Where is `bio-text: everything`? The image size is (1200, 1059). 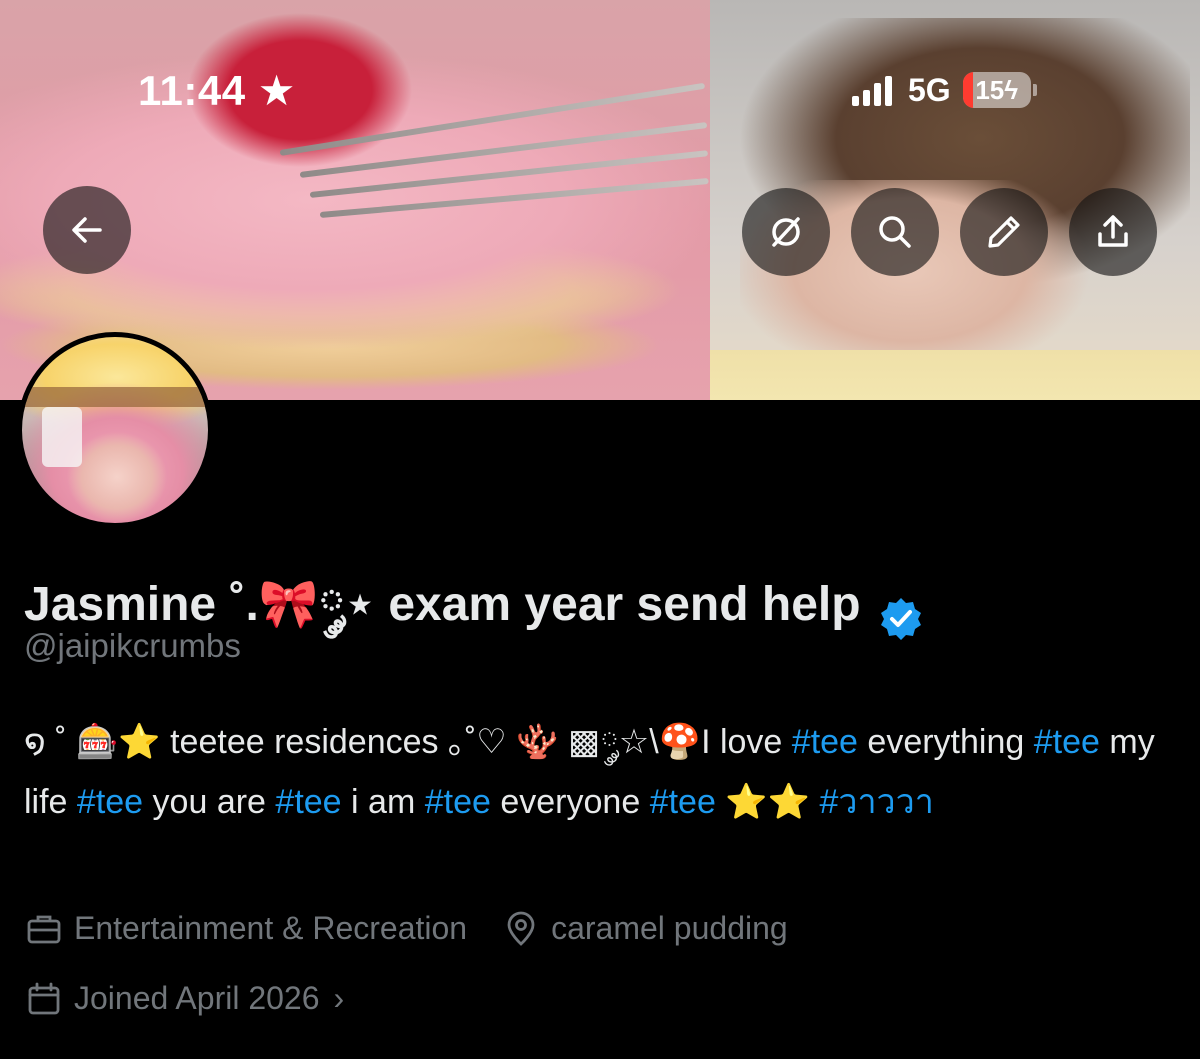 bio-text: everything is located at coordinates (945, 742).